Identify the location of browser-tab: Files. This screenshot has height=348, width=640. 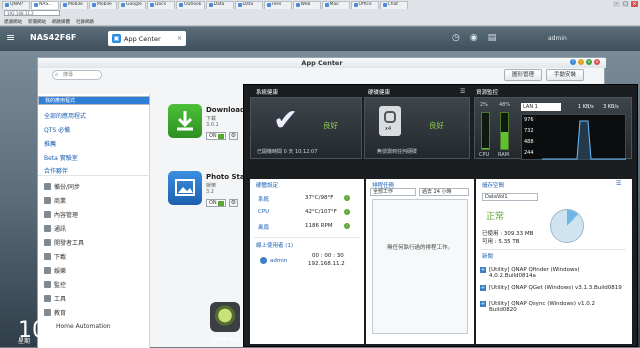
(277, 4).